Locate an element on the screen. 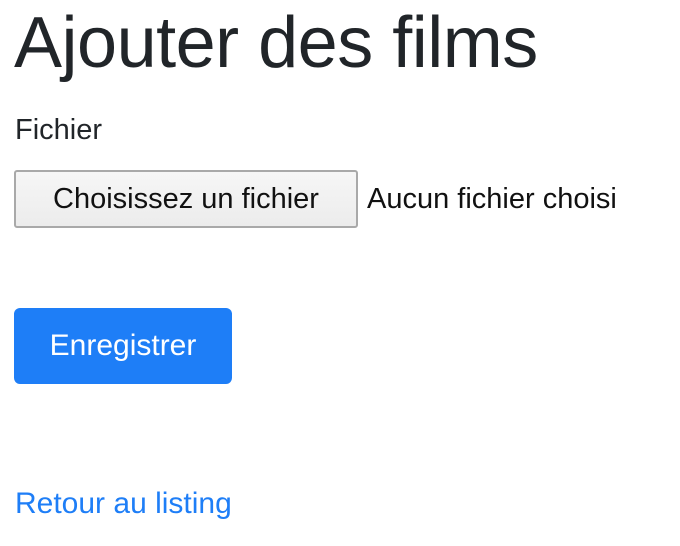 Image resolution: width=680 pixels, height=546 pixels. back-to-listing-link: Retour au listing is located at coordinates (123, 504).